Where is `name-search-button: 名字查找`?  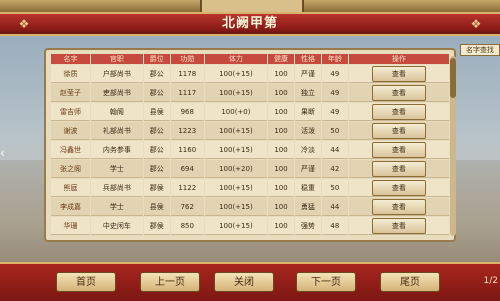 name-search-button: 名字查找 is located at coordinates (480, 50).